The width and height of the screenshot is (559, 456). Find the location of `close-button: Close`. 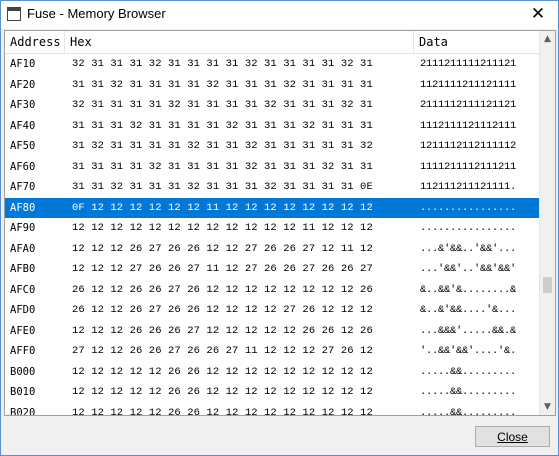

close-button: Close is located at coordinates (512, 436).